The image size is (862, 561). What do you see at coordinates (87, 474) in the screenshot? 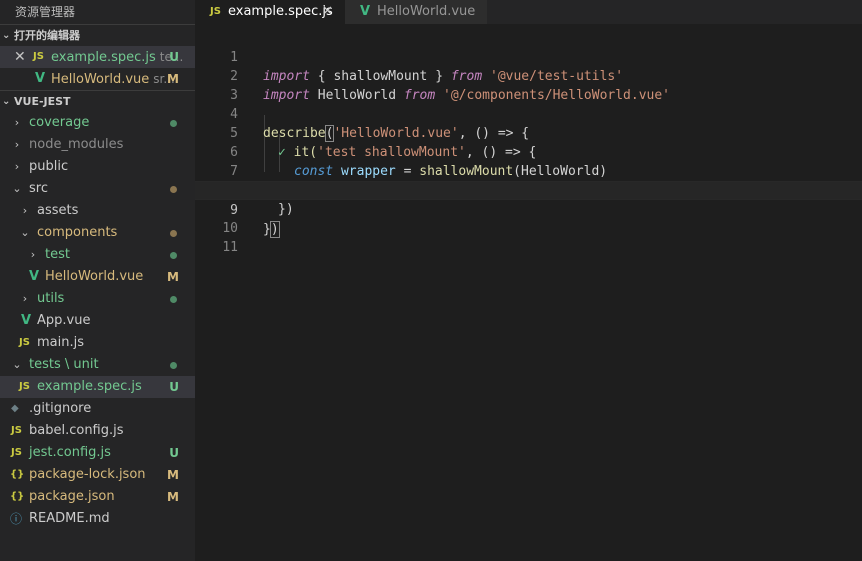
I see `tree-item-label: package-lock.json` at bounding box center [87, 474].